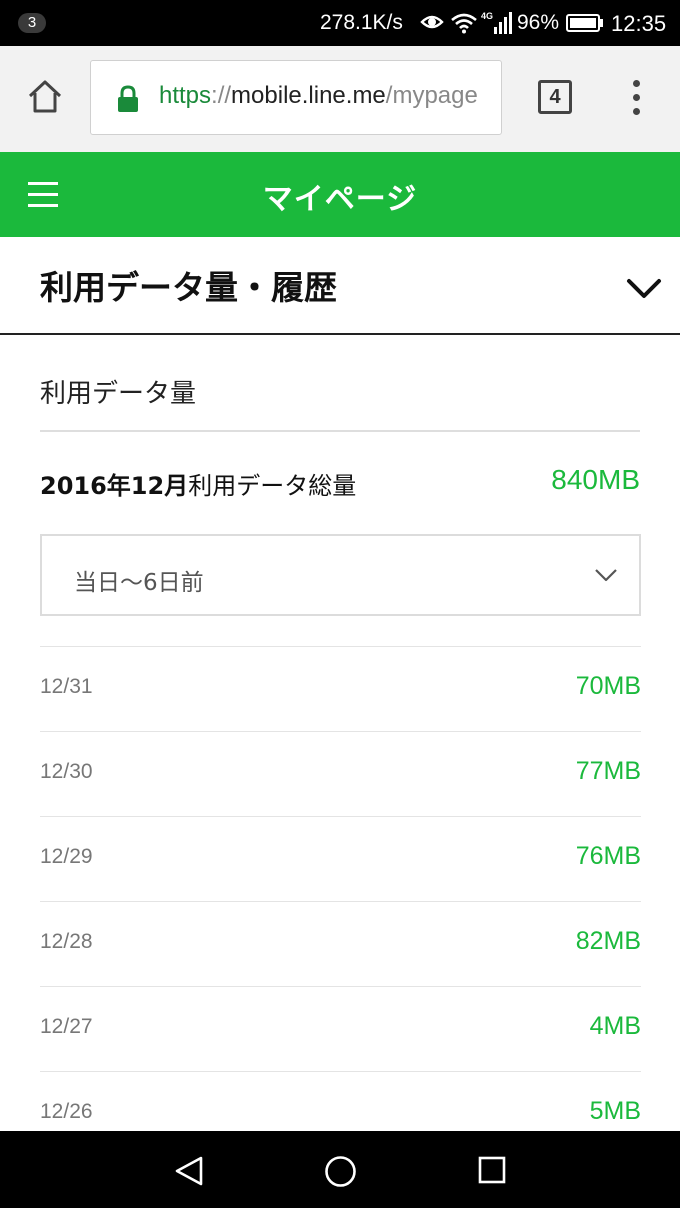 Image resolution: width=680 pixels, height=1208 pixels. I want to click on usage-date: 12/26, so click(66, 1111).